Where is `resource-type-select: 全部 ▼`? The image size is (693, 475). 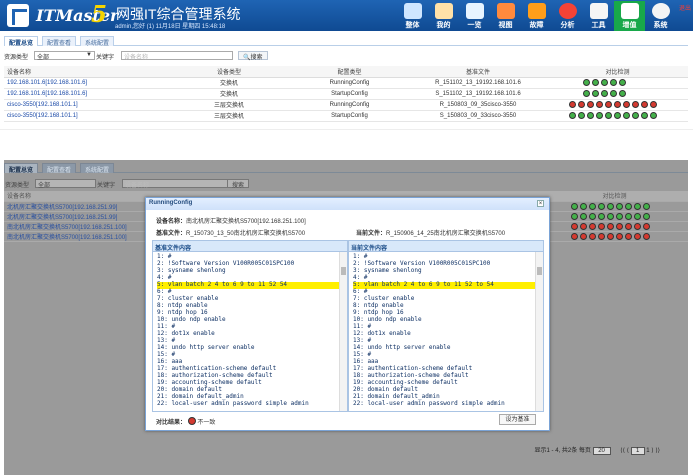 resource-type-select: 全部 ▼ is located at coordinates (64, 56).